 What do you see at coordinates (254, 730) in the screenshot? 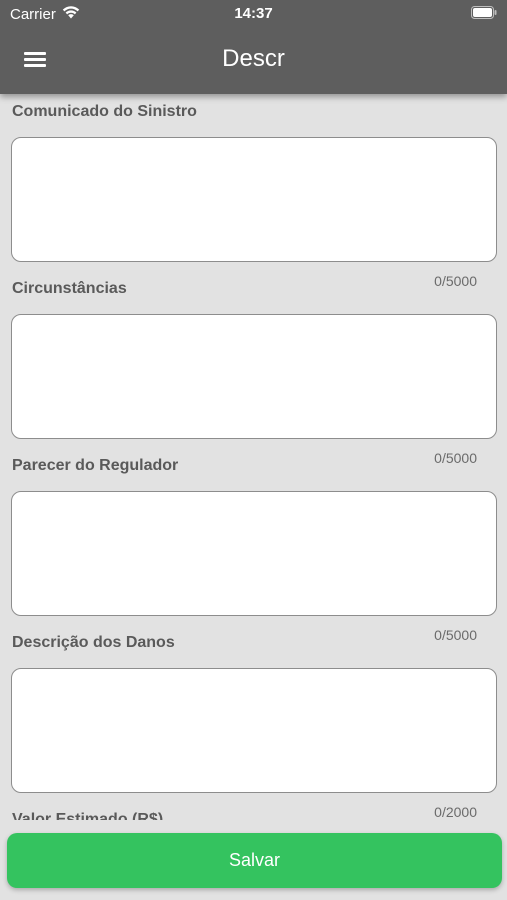
I see `descricao-danos-textarea` at bounding box center [254, 730].